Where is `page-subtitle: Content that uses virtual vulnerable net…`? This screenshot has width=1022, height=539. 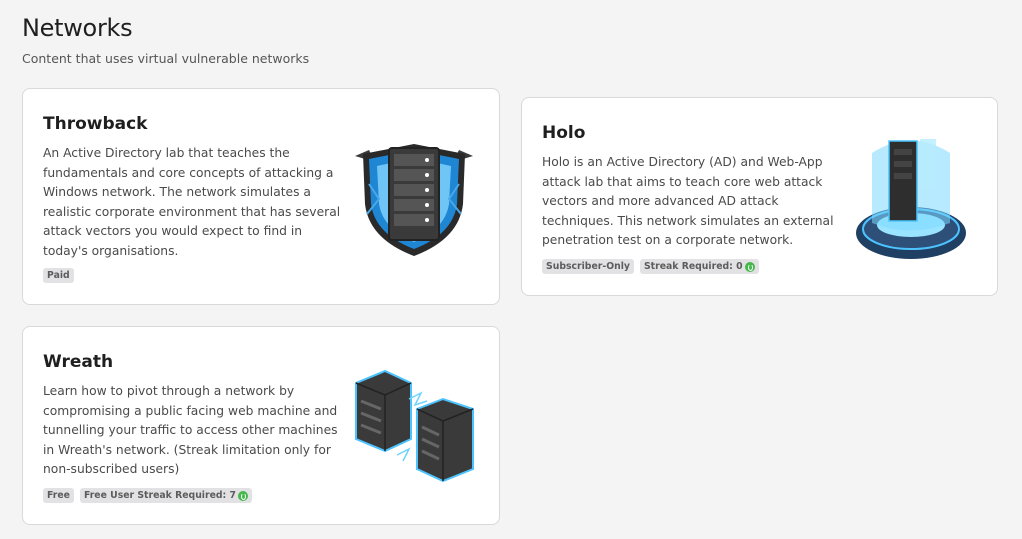
page-subtitle: Content that uses virtual vulnerable net… is located at coordinates (166, 58).